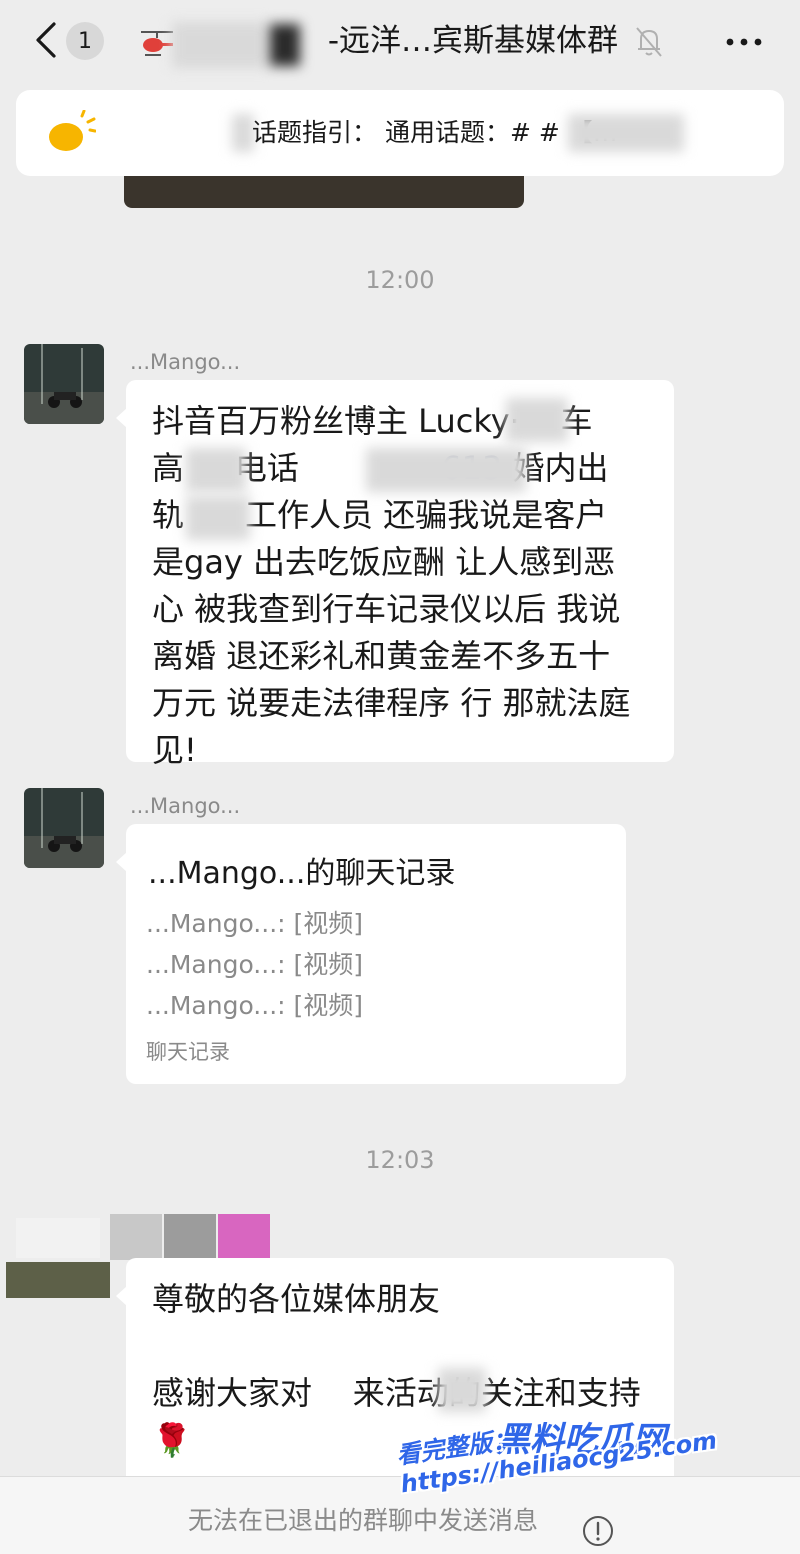 This screenshot has height=1554, width=800. I want to click on chevron-left-icon, so click(46, 40).